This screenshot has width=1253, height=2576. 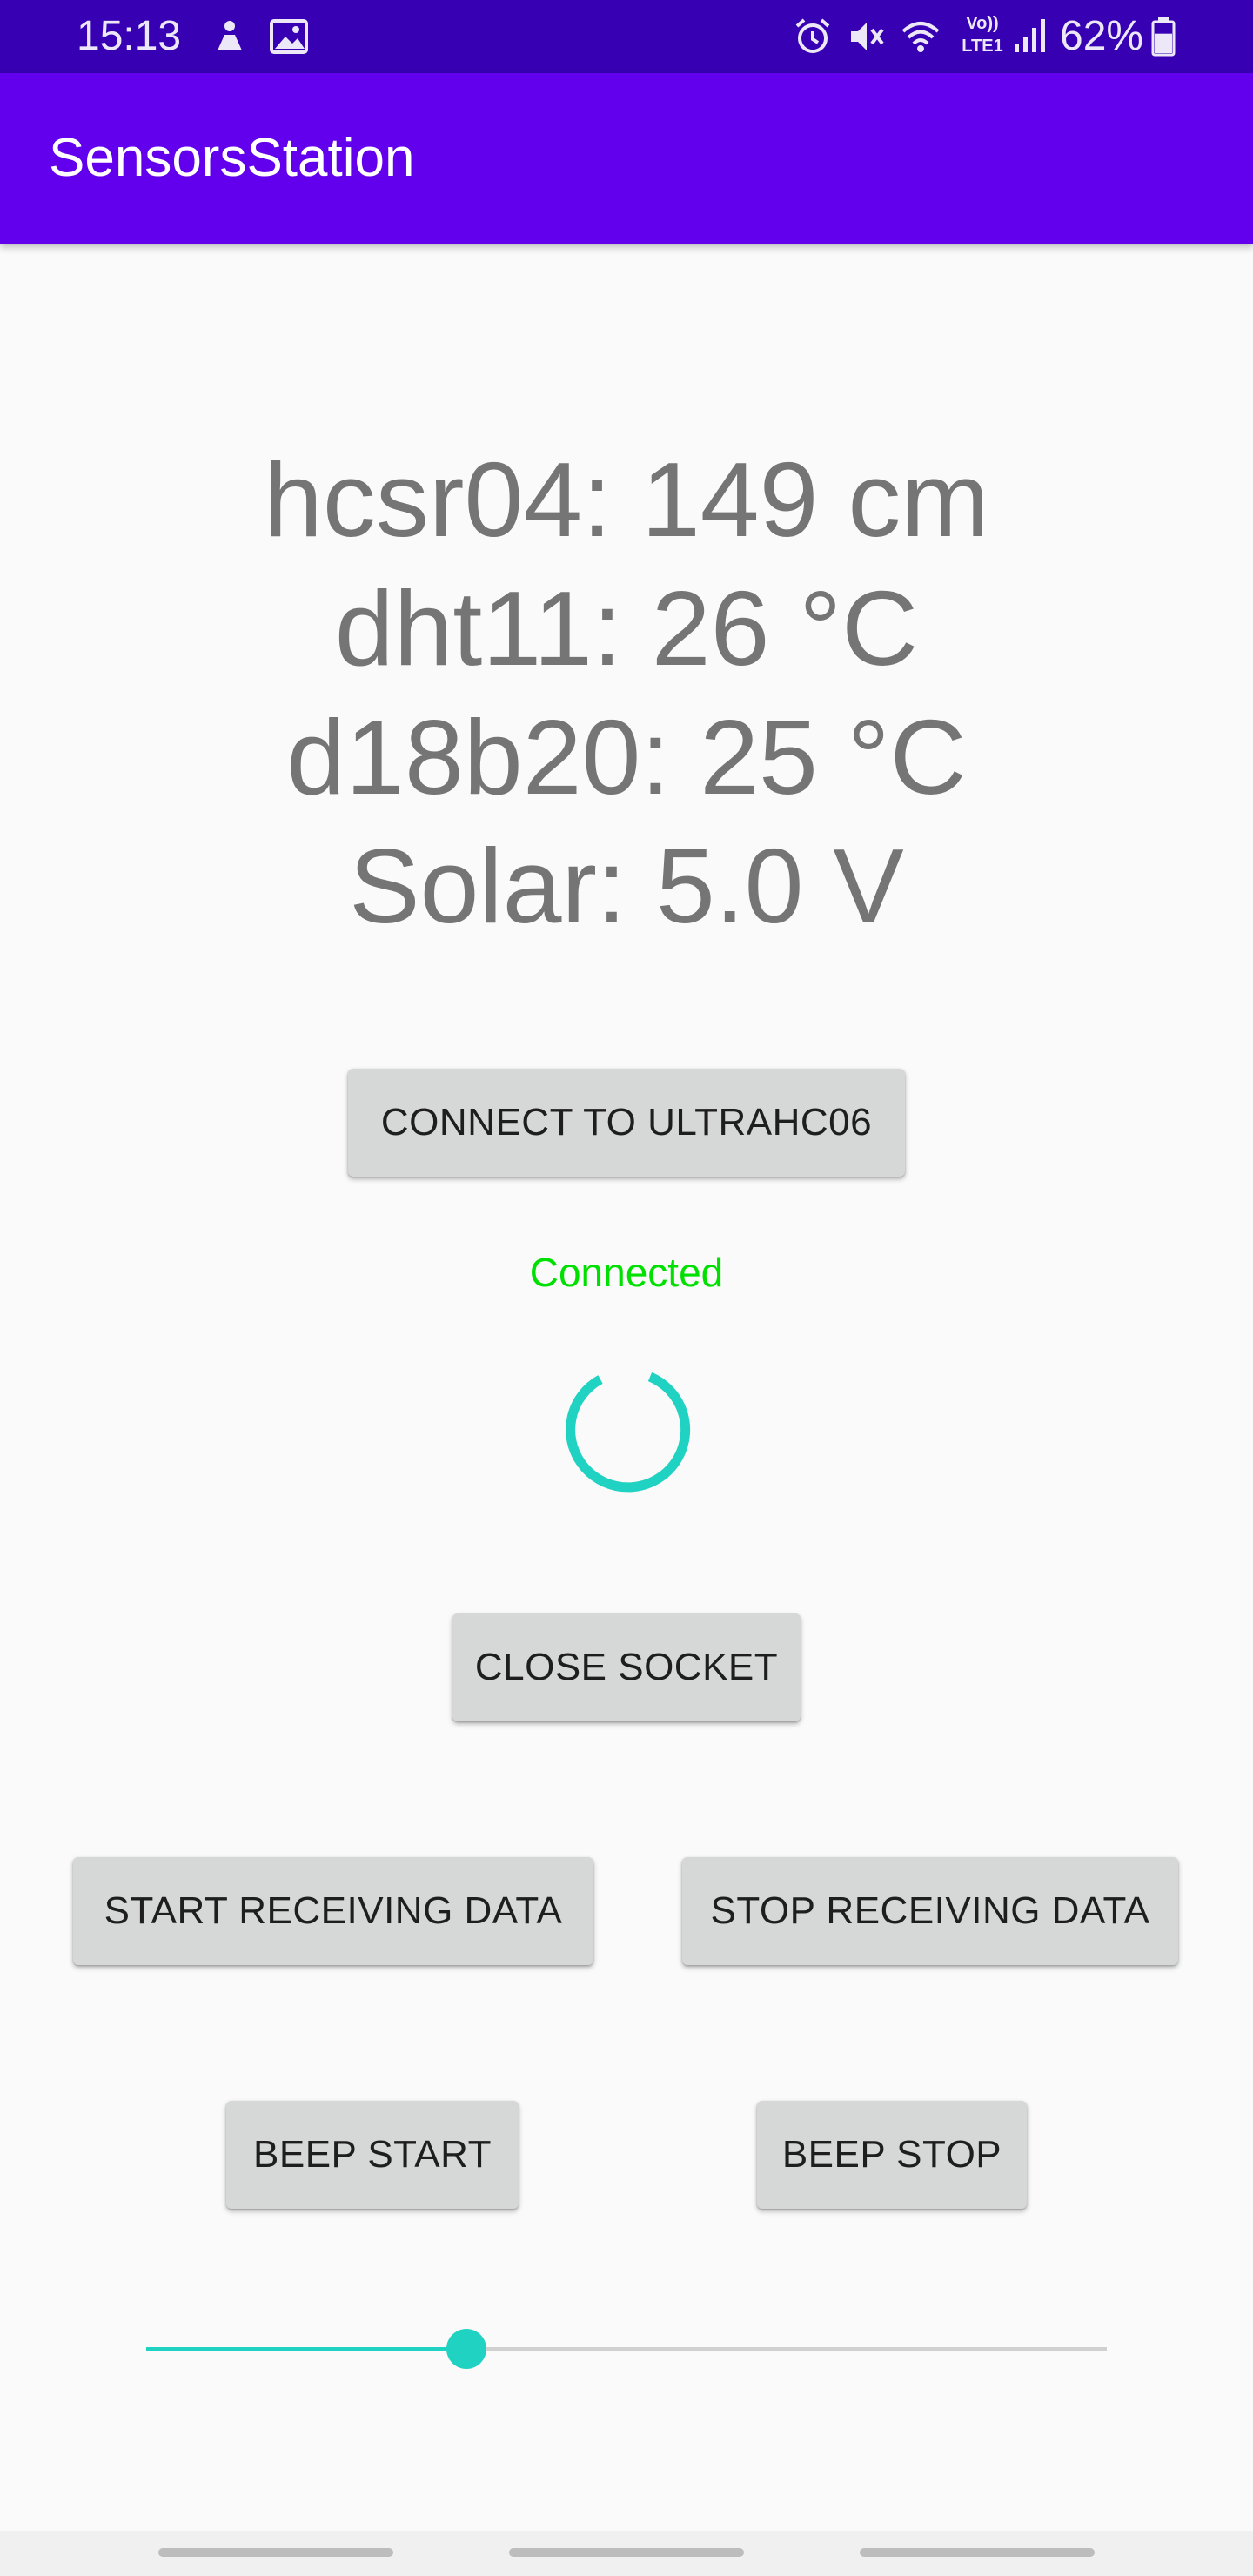 I want to click on nav-back-button, so click(x=977, y=2553).